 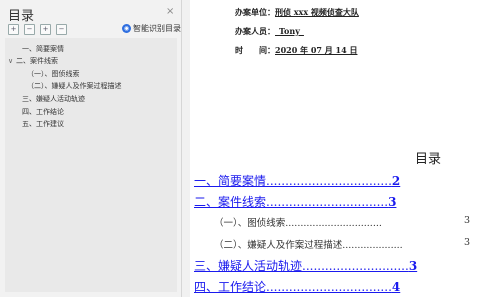 What do you see at coordinates (255, 31) in the screenshot?
I see `field-label: 办案人员：` at bounding box center [255, 31].